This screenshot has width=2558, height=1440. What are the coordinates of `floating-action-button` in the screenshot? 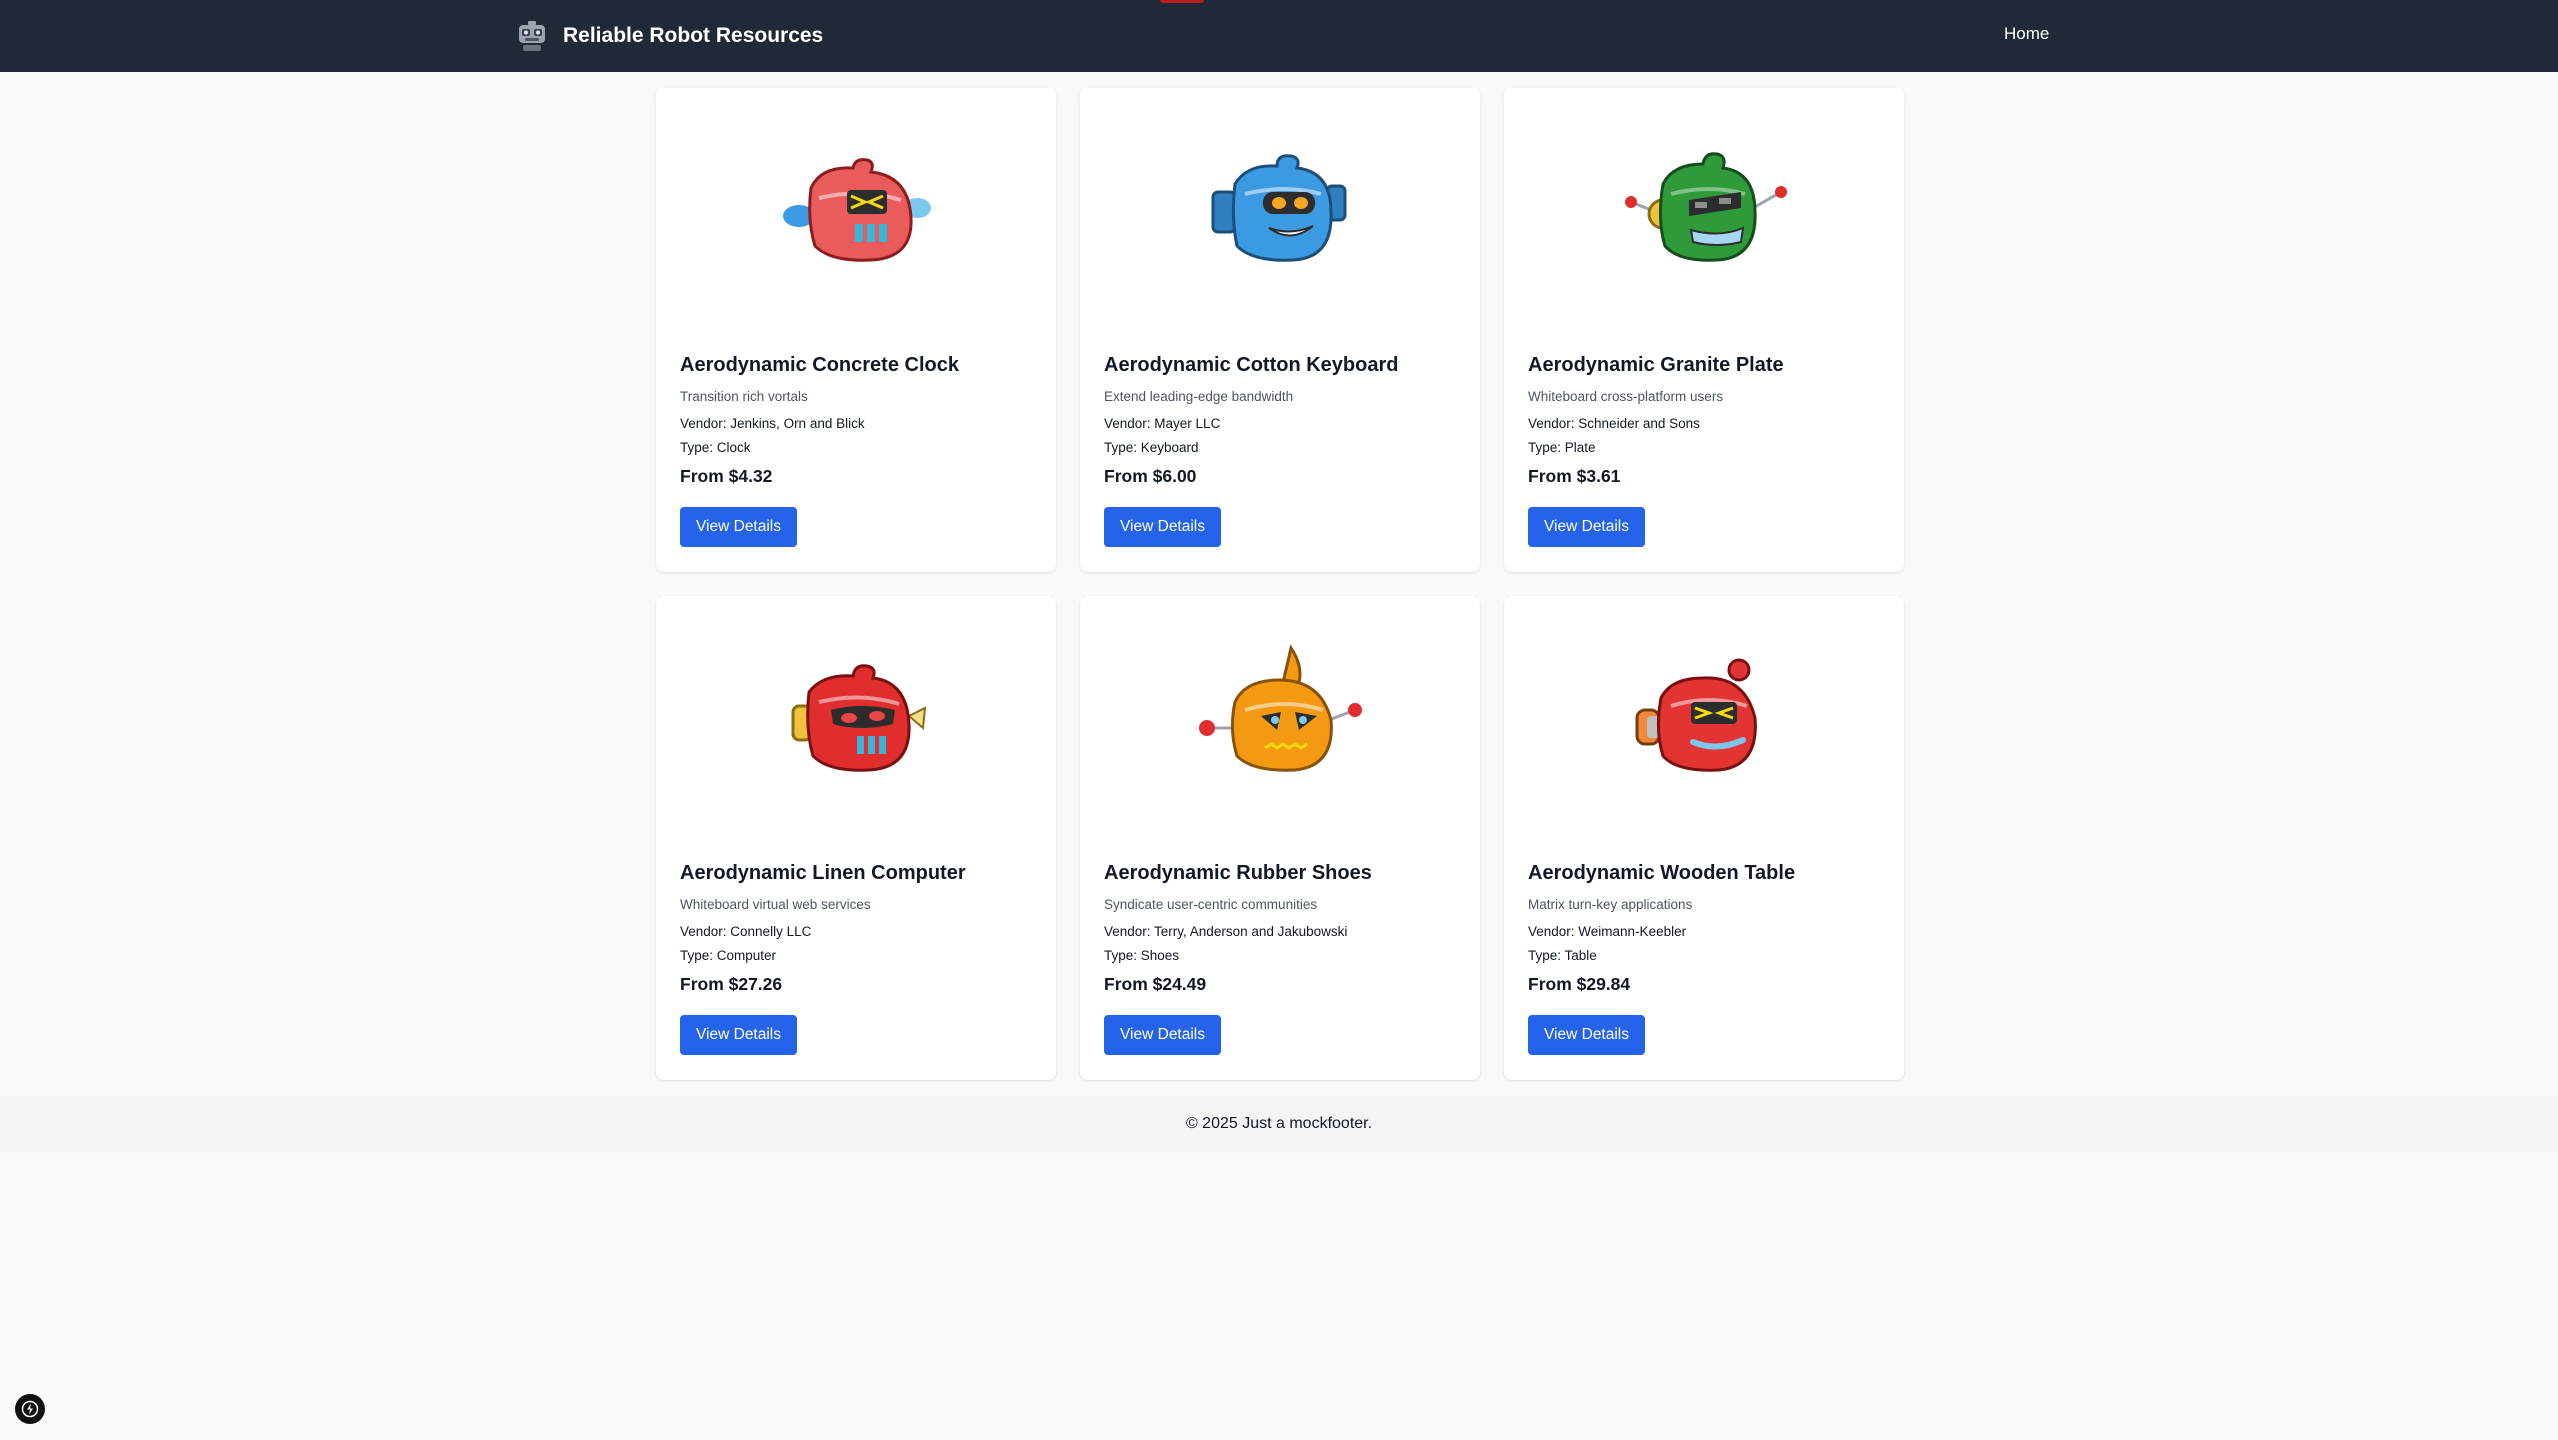 It's located at (30, 1409).